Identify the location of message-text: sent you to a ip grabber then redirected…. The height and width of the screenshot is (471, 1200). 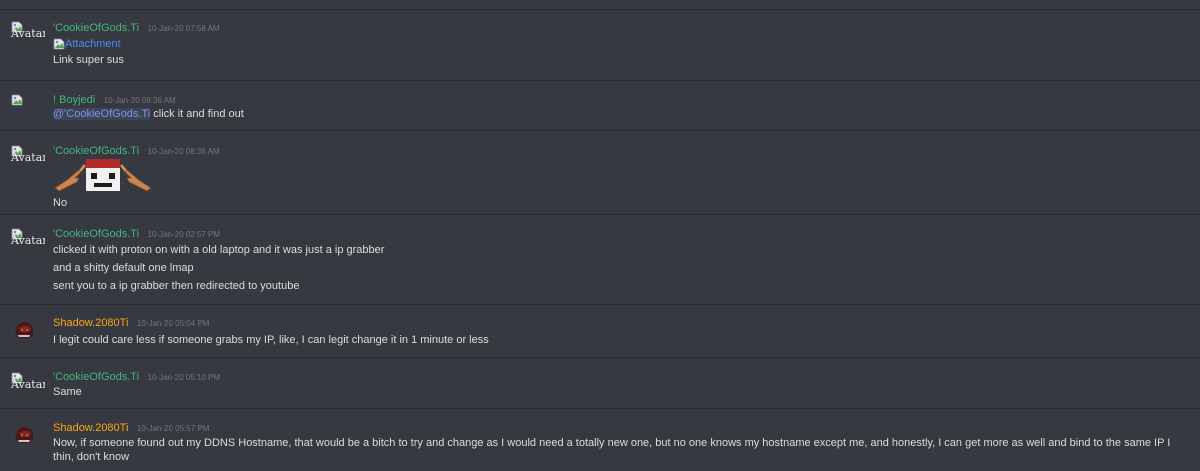
(176, 286).